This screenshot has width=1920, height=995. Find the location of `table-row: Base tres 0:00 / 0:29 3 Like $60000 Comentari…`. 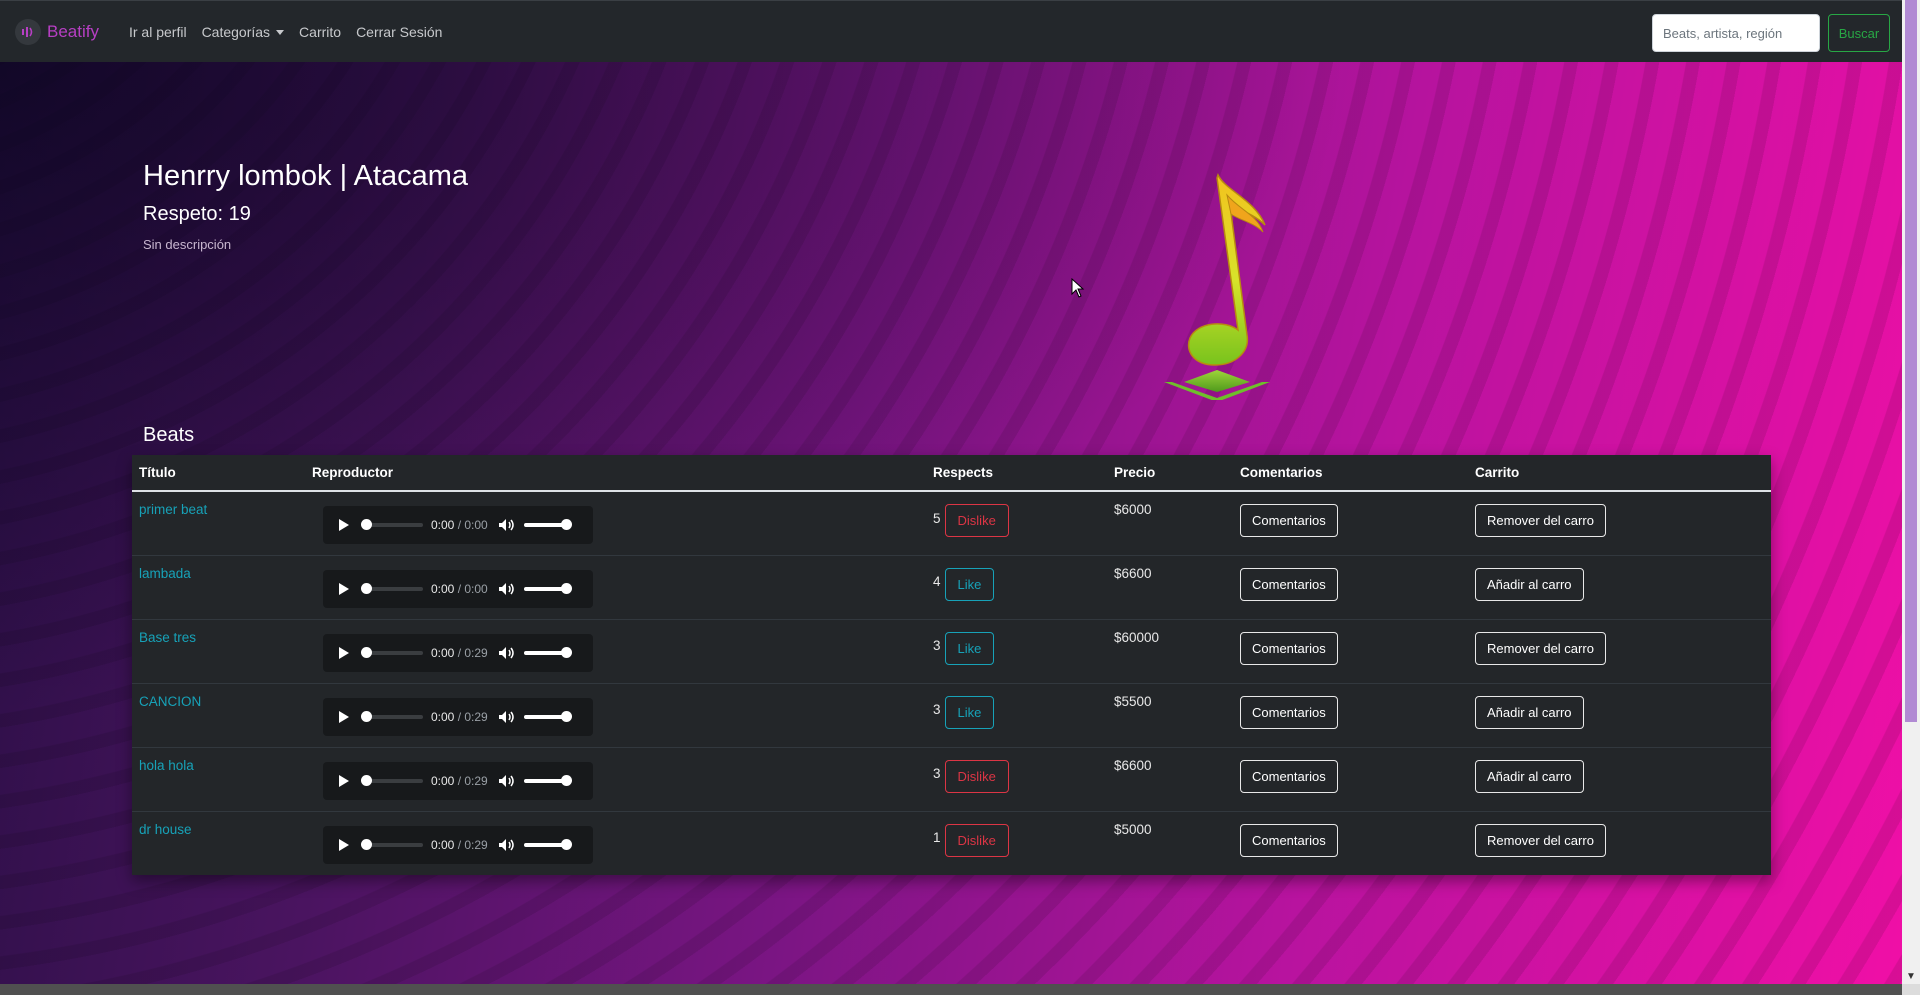

table-row: Base tres 0:00 / 0:29 3 Like $60000 Comentari… is located at coordinates (951, 650).